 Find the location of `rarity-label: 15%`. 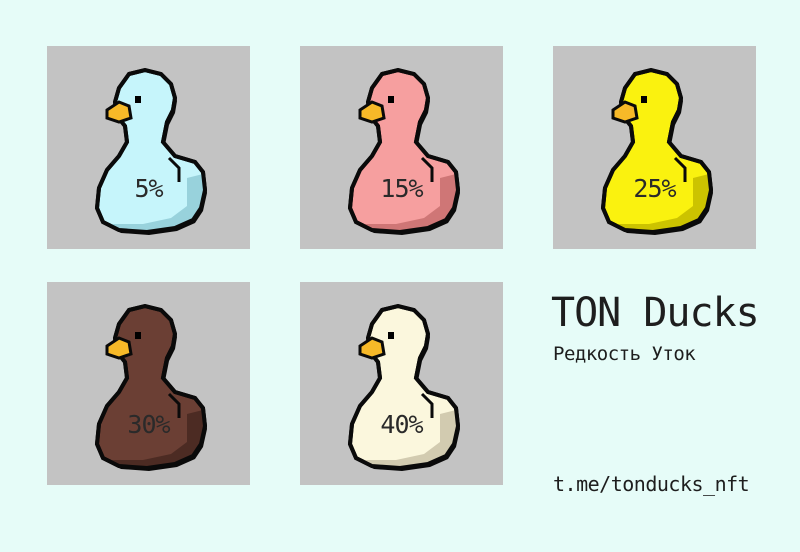

rarity-label: 15% is located at coordinates (401, 188).